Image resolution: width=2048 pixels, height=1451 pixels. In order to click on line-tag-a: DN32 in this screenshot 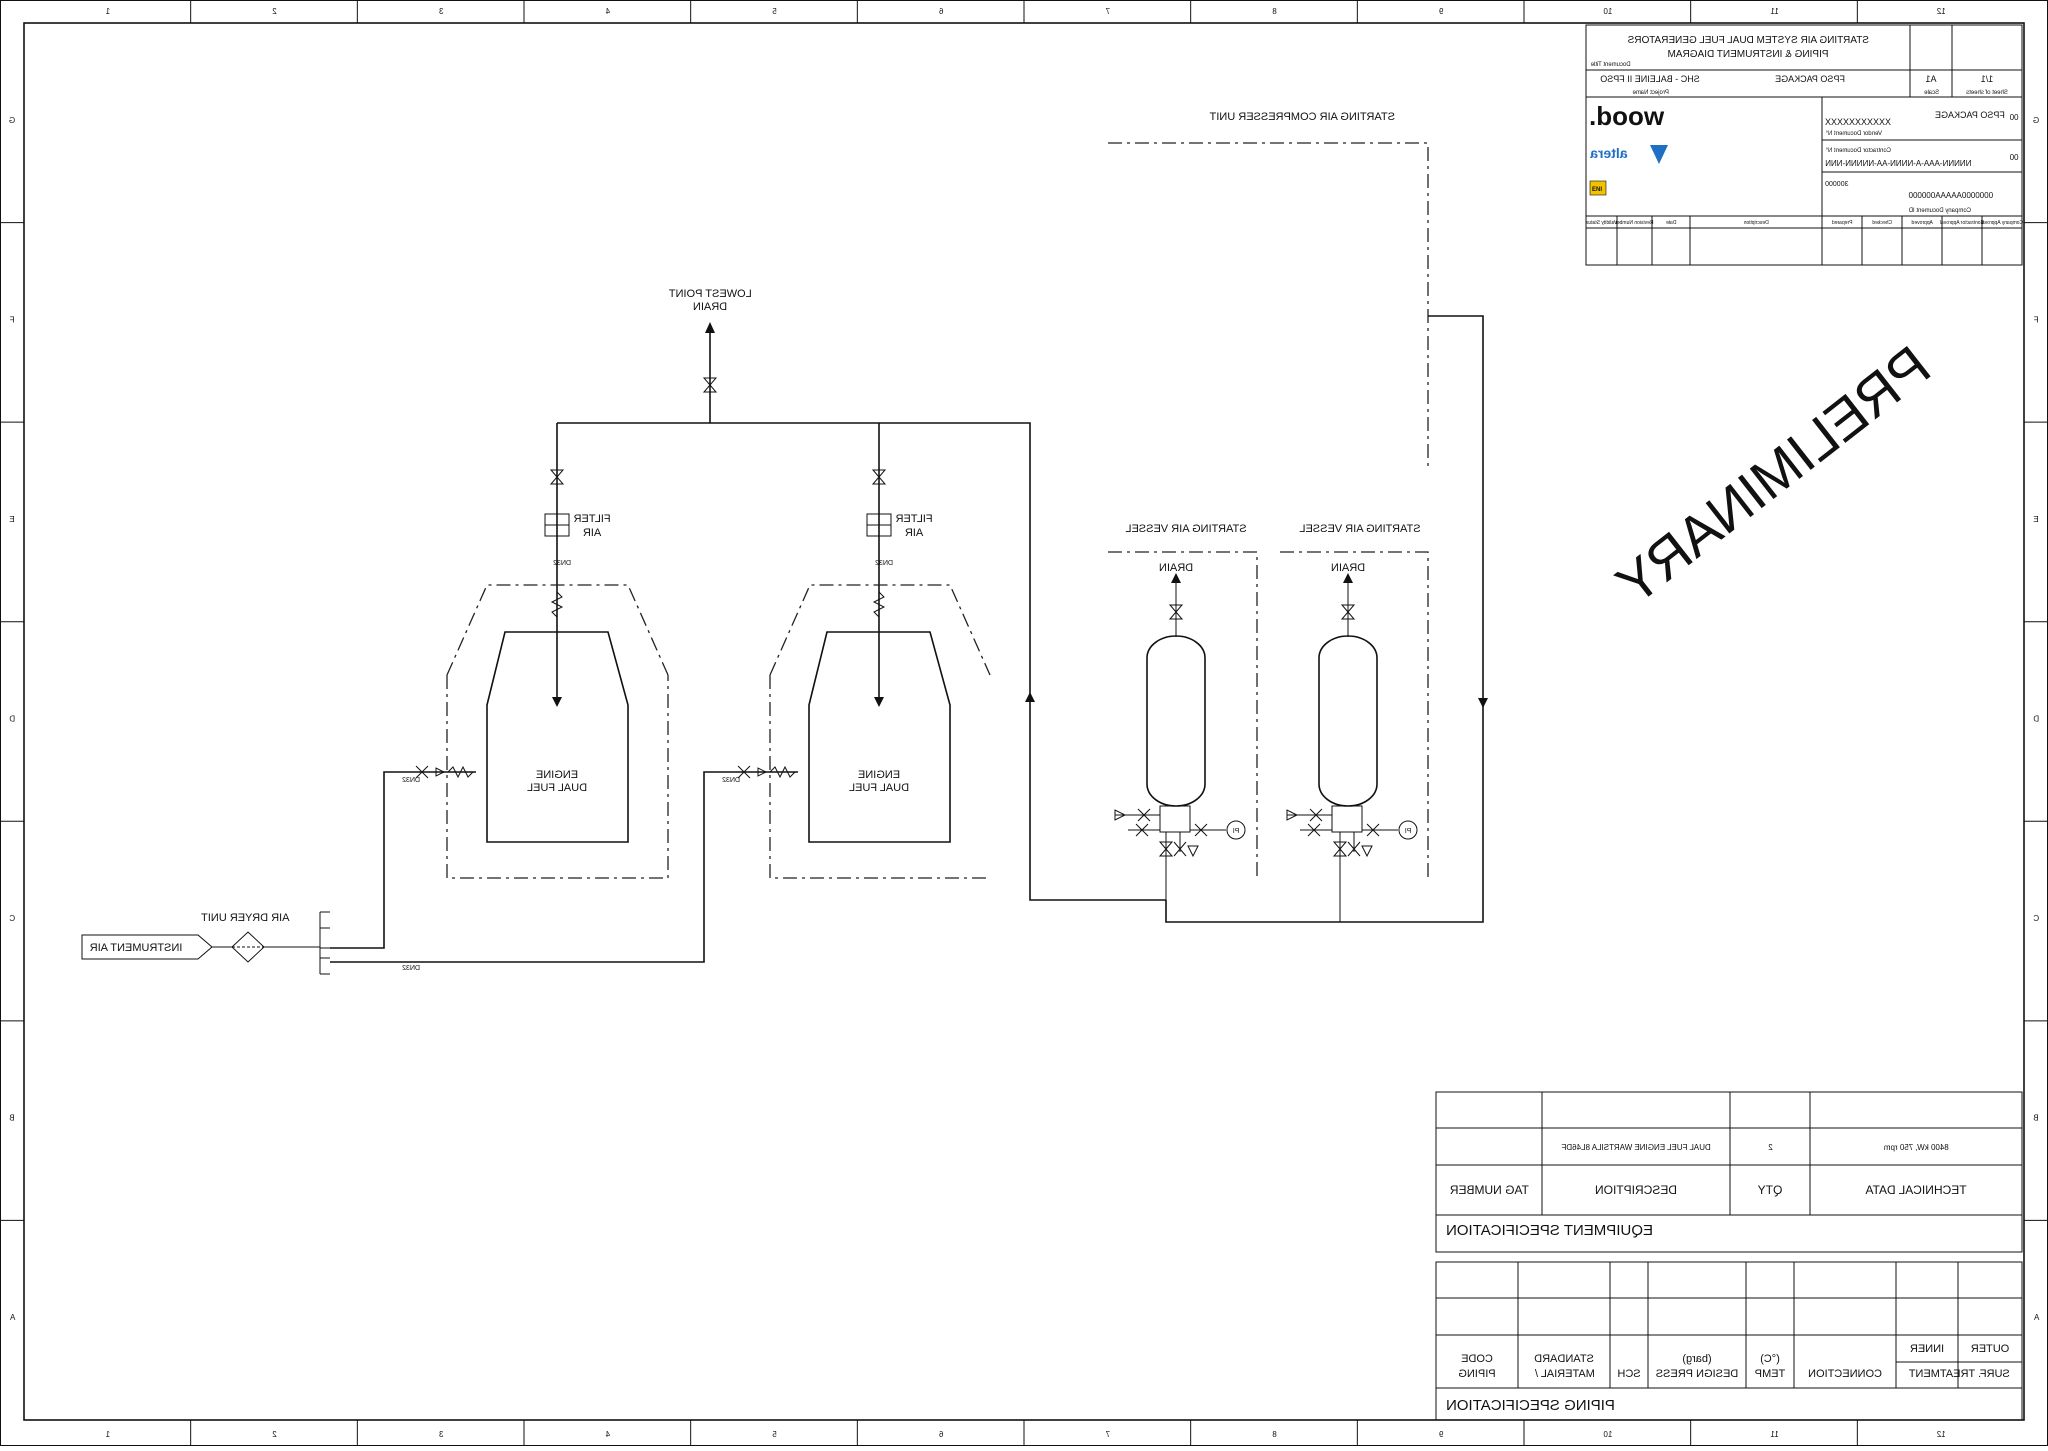, I will do `click(562, 563)`.